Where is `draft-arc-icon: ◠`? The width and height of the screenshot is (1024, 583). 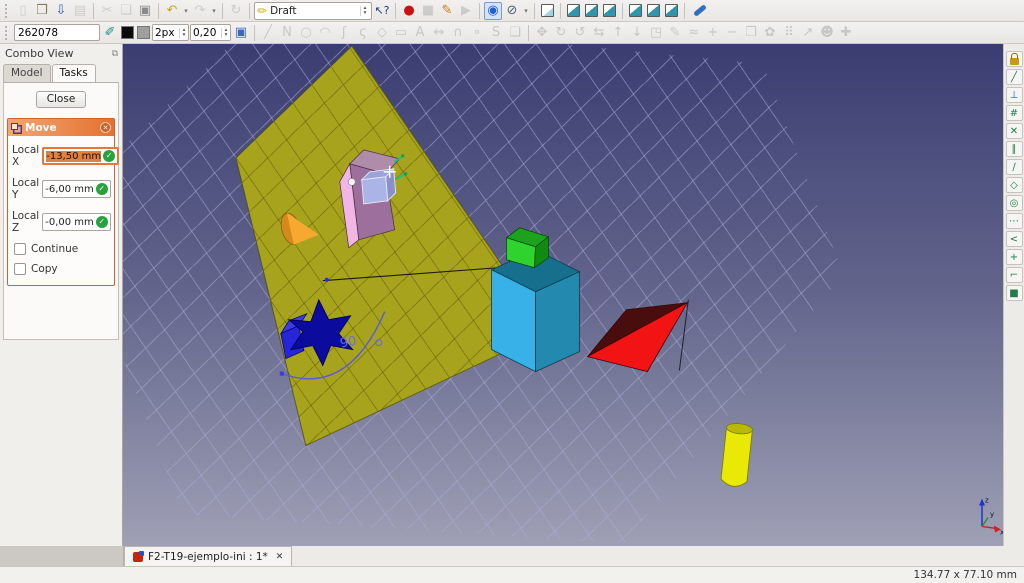 draft-arc-icon: ◠ is located at coordinates (325, 33).